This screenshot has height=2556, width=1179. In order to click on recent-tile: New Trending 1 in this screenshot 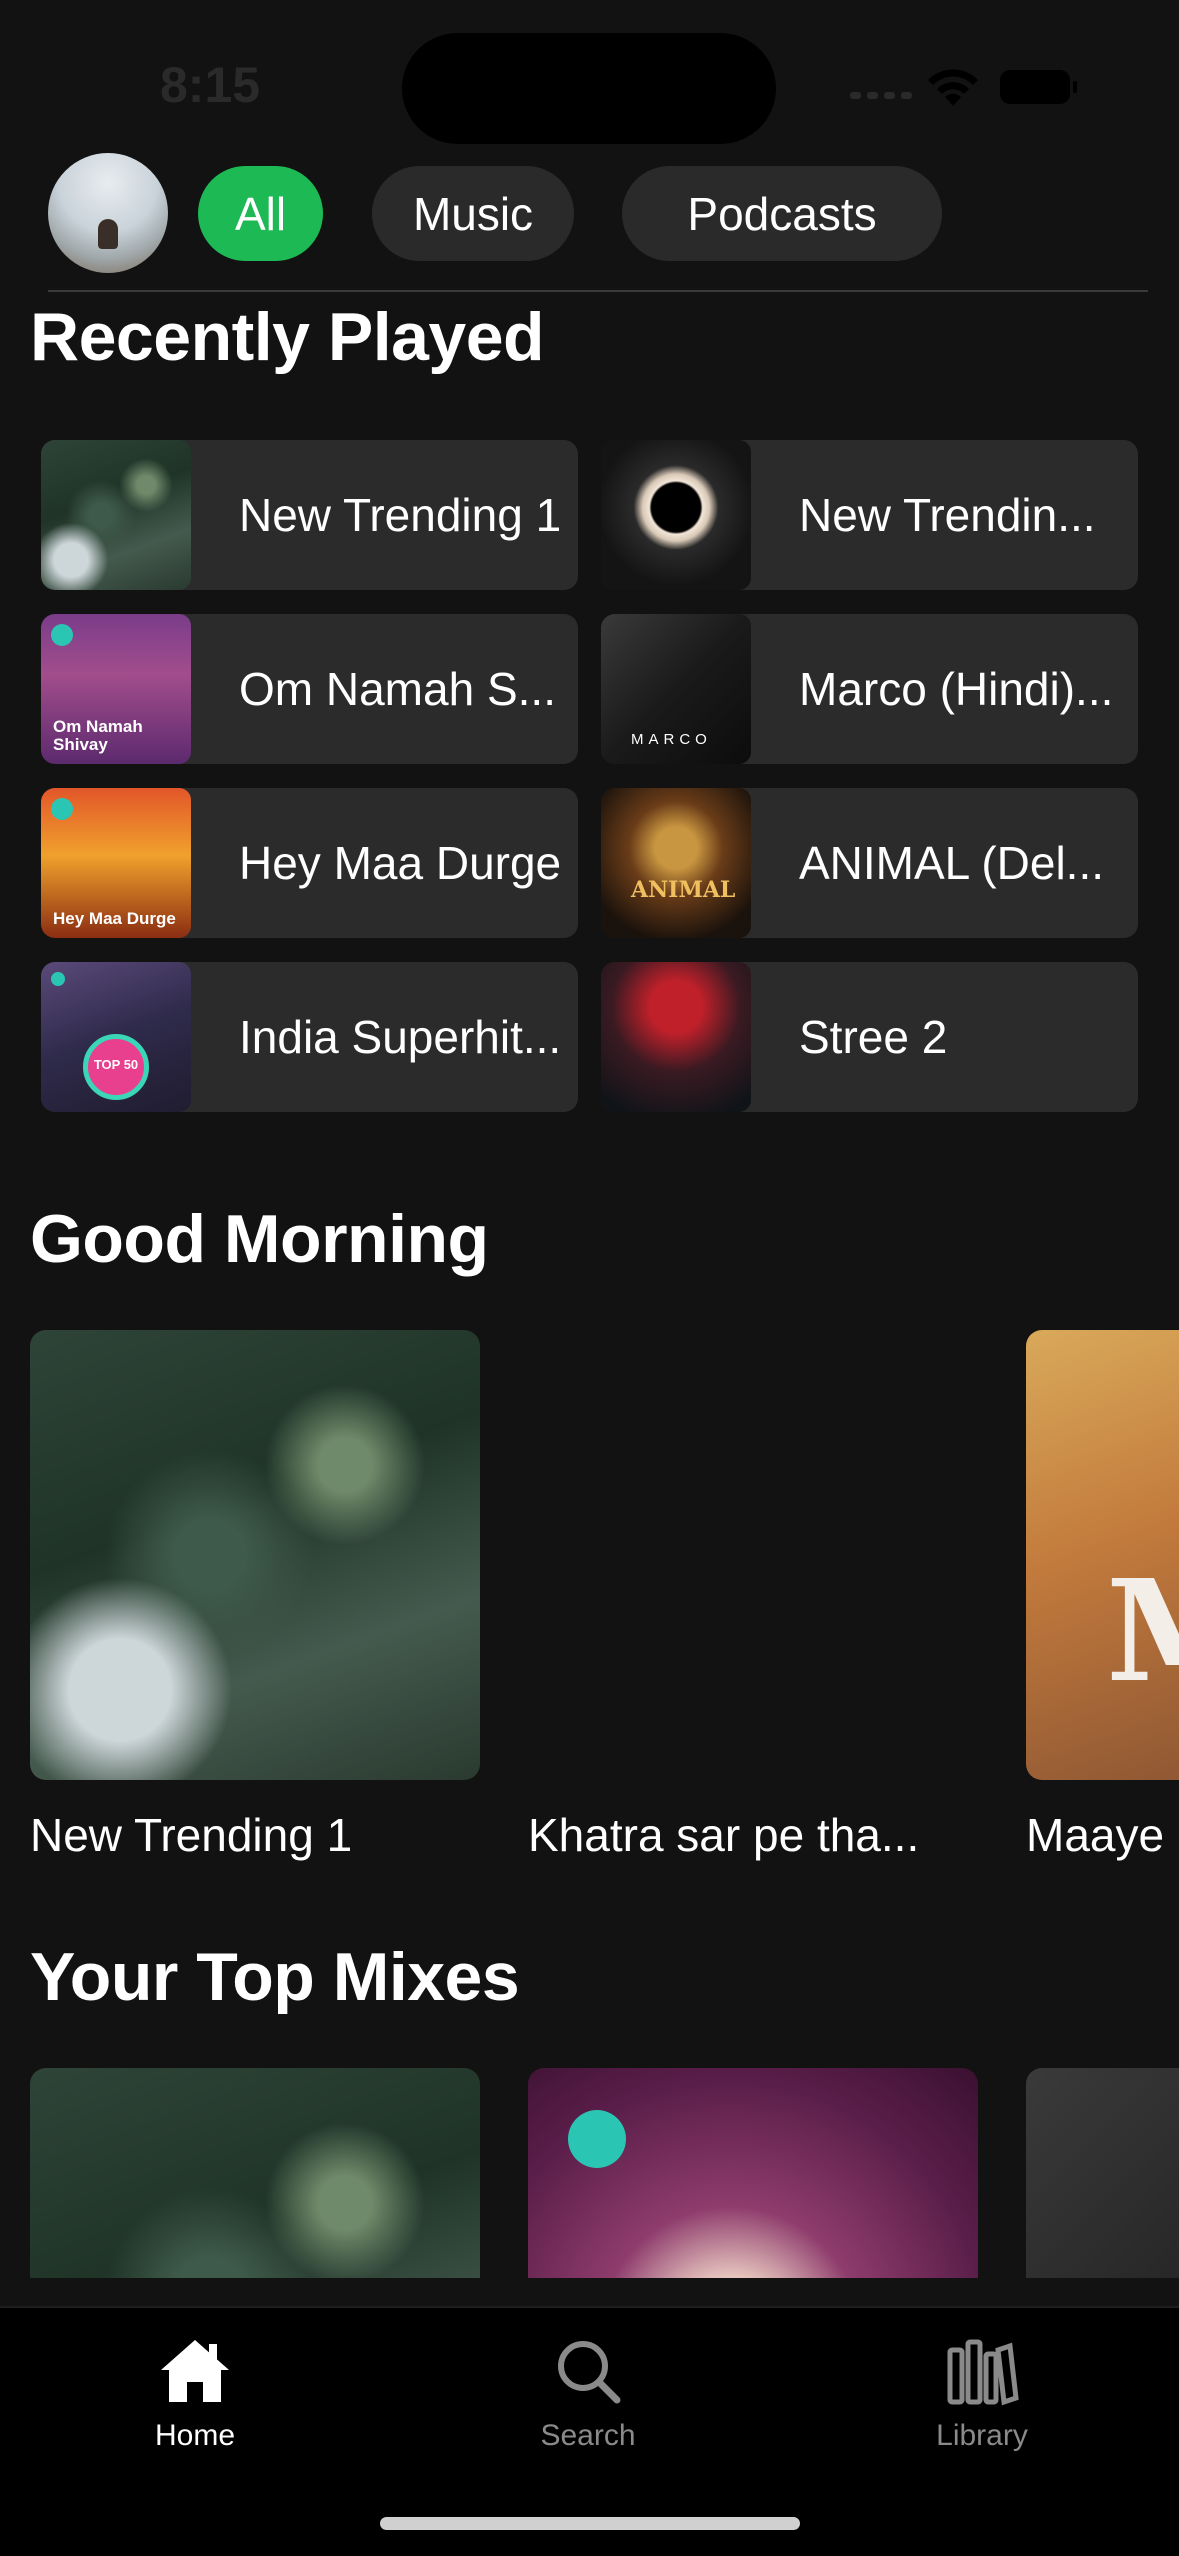, I will do `click(309, 515)`.